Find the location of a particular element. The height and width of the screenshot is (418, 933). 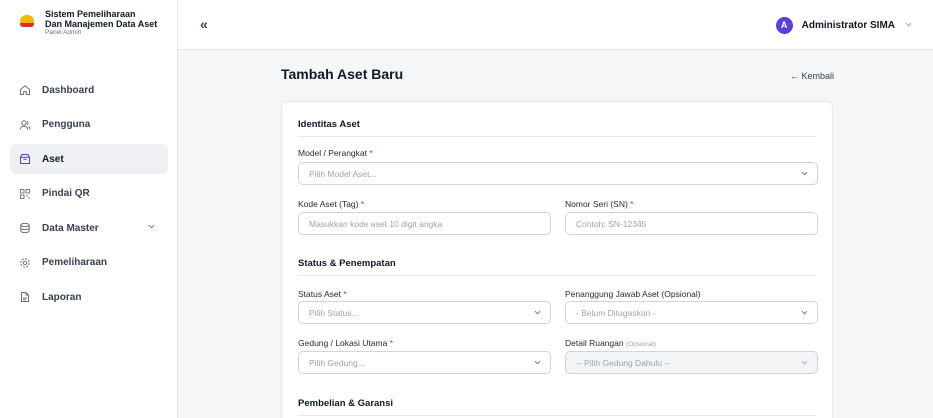

sidebar-item-dashboard: Dashboard is located at coordinates (89, 90).